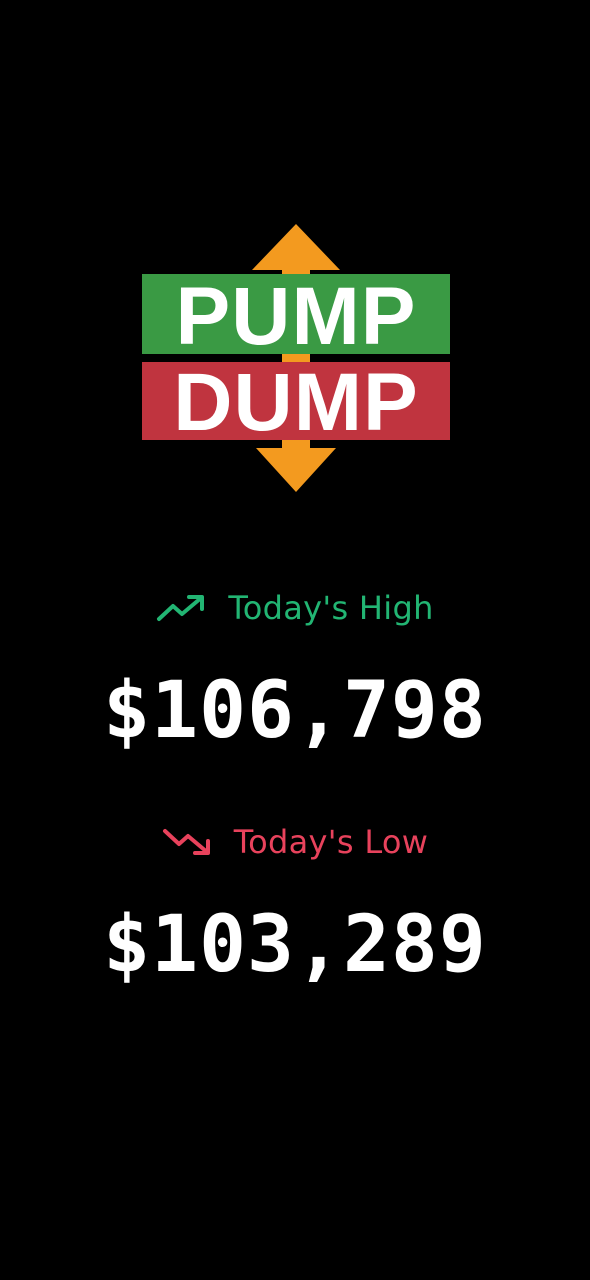  I want to click on trending-down-icon, so click(188, 842).